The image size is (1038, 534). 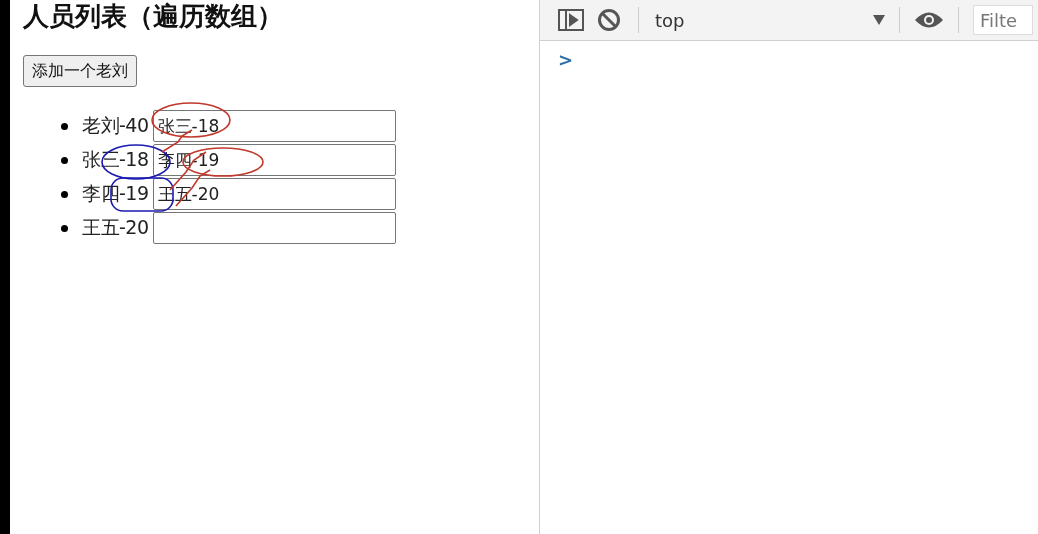 I want to click on page-heading: 人员列表（遍历数组）, so click(x=153, y=16).